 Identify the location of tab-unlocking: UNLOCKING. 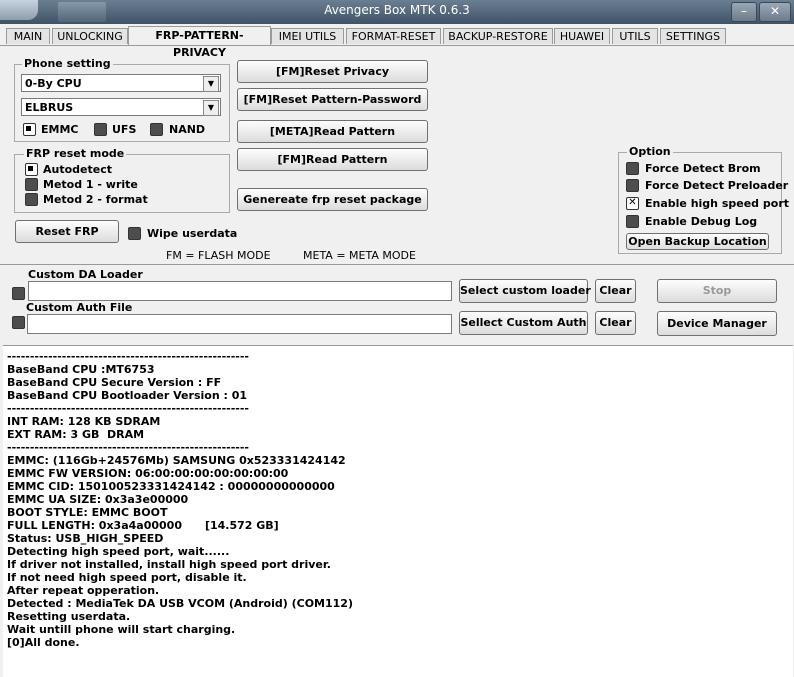
(90, 36).